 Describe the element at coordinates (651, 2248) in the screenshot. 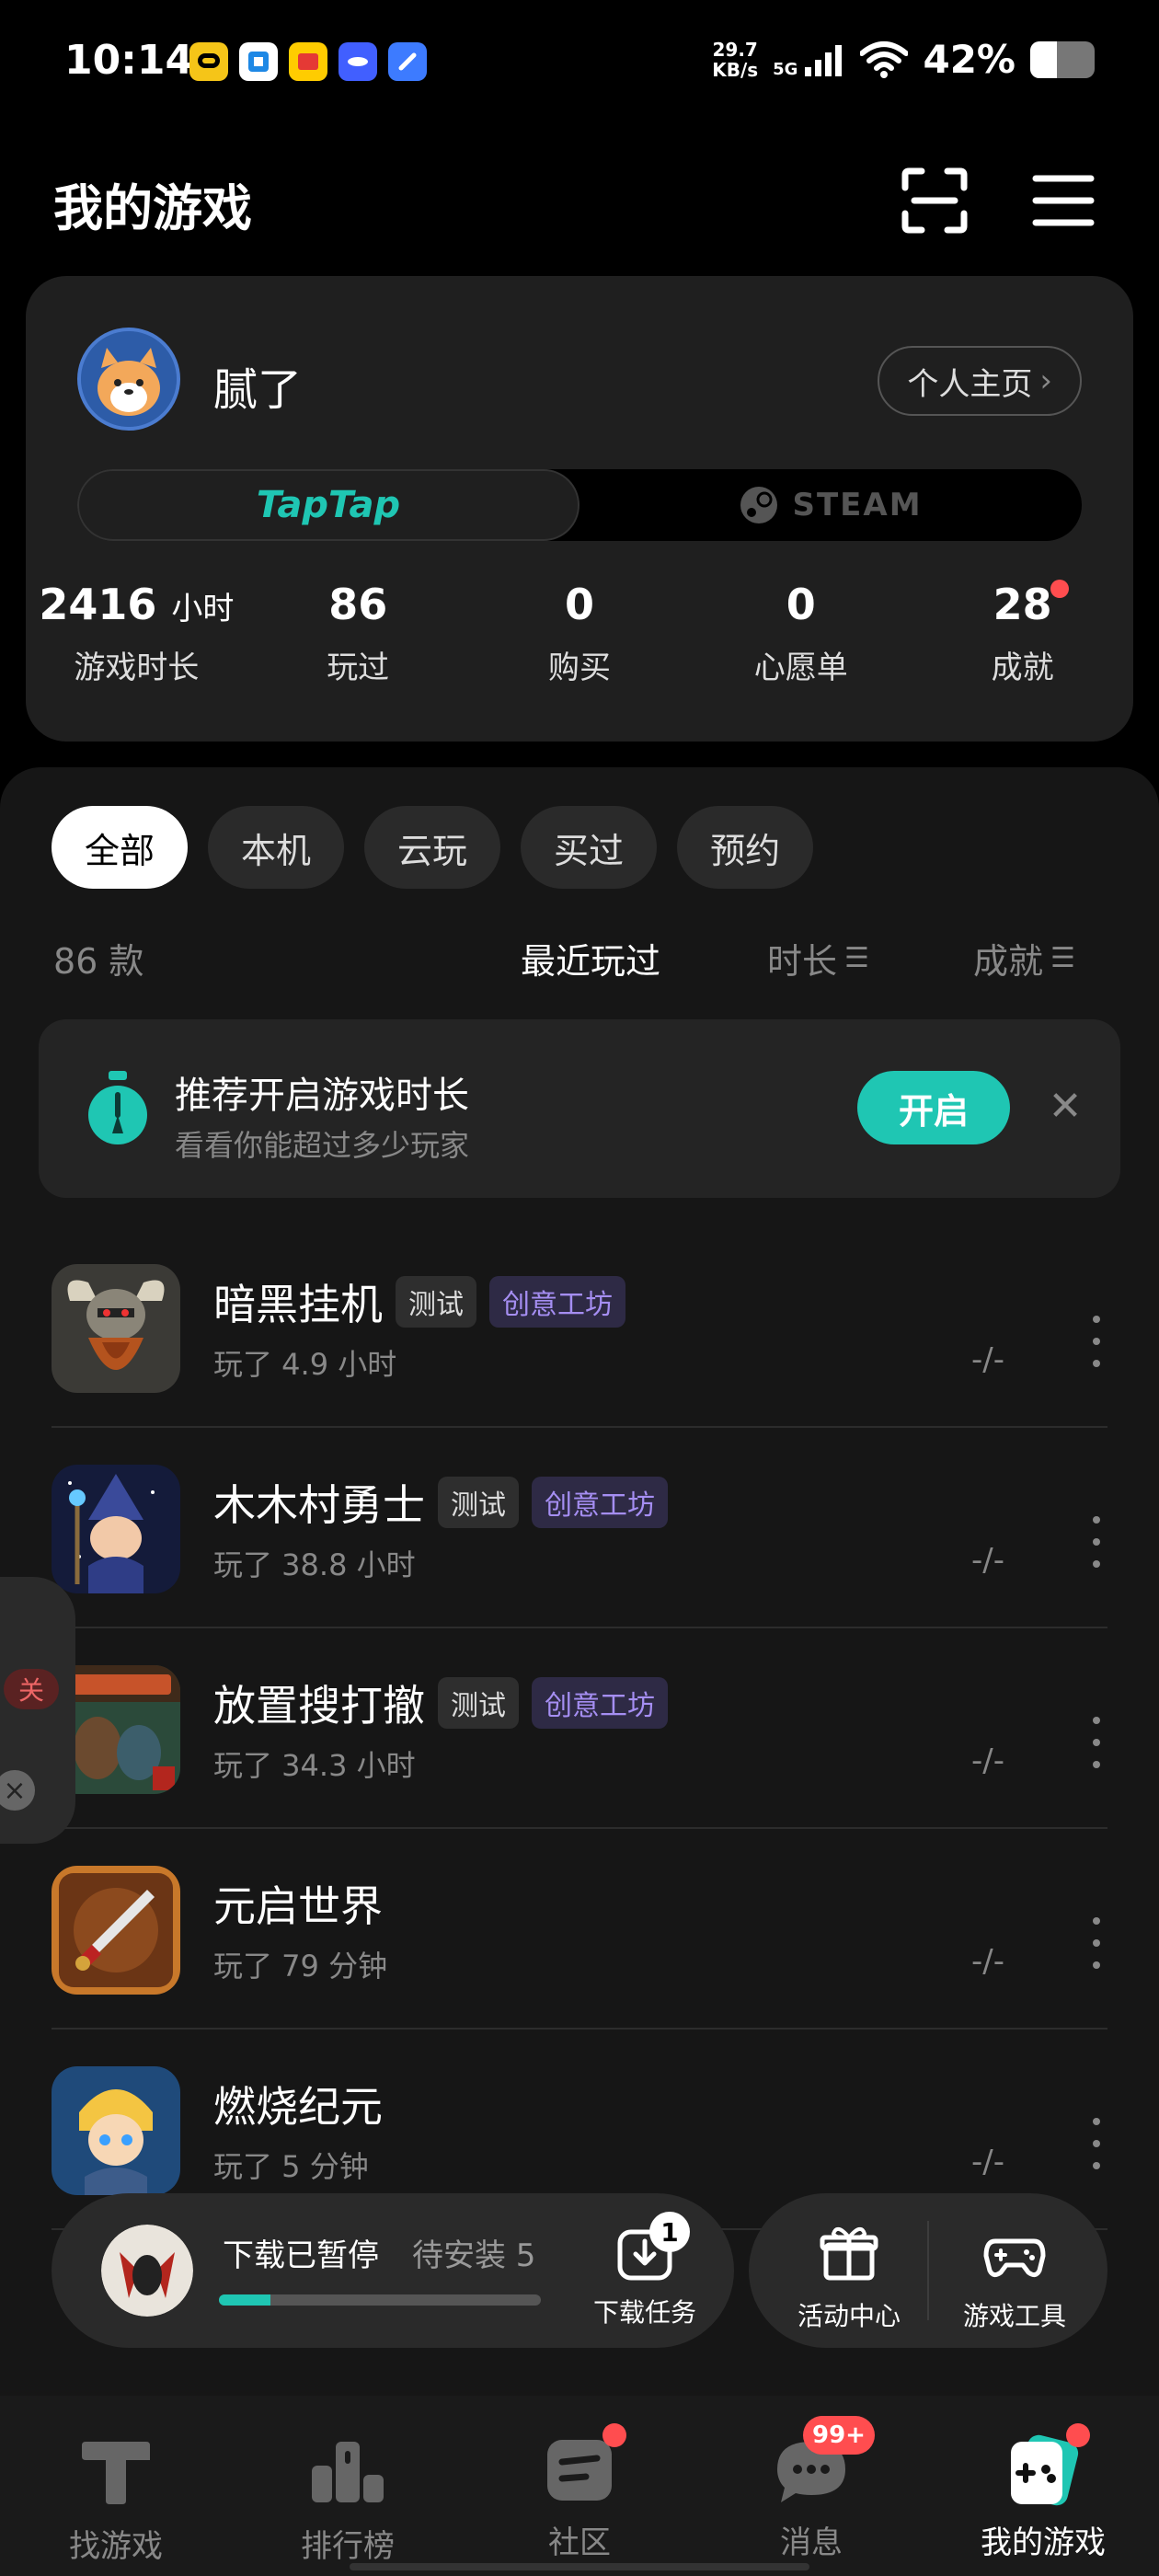

I see `download-icon: 1` at that location.